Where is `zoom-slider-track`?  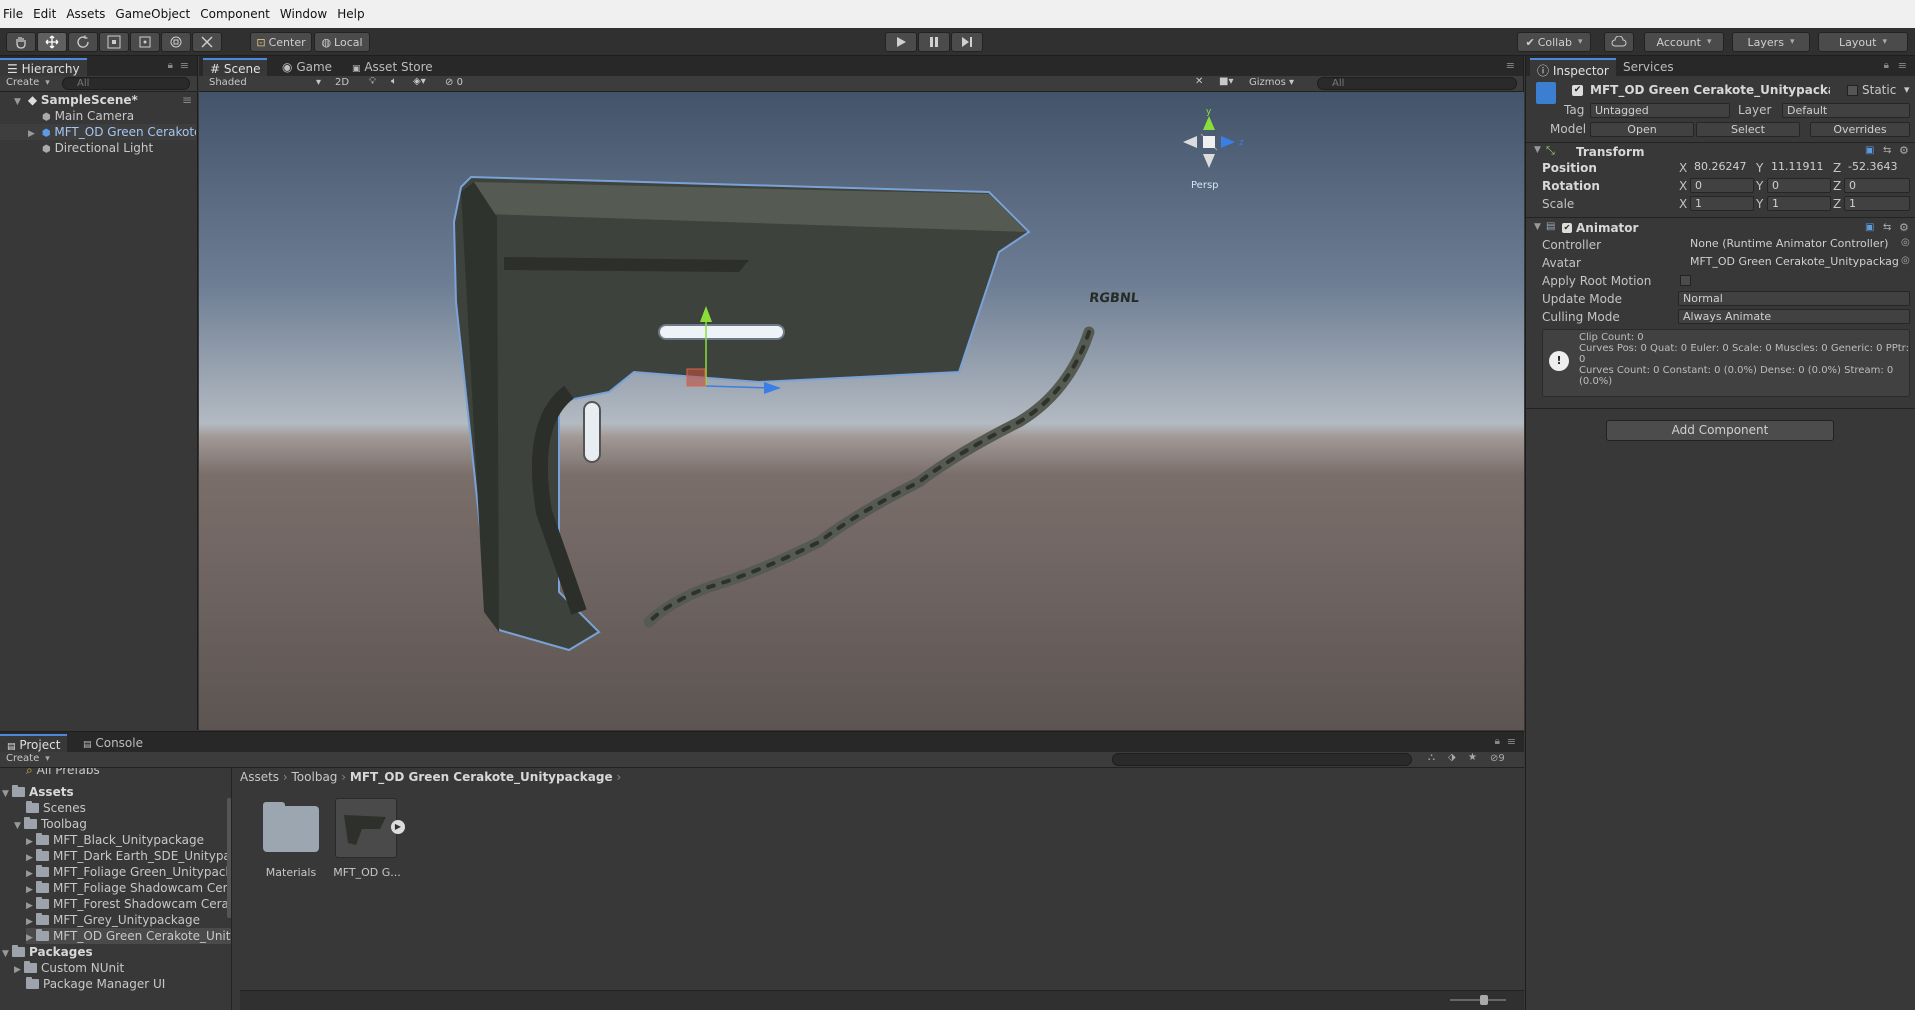
zoom-slider-track is located at coordinates (1478, 1000).